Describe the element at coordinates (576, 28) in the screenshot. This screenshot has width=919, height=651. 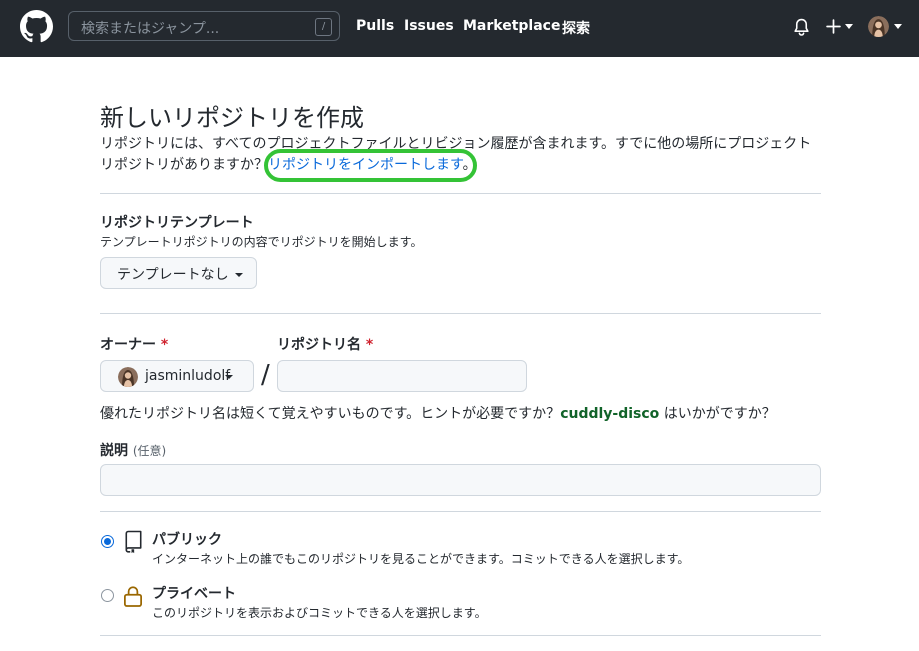
I see `nav-explore: 探索` at that location.